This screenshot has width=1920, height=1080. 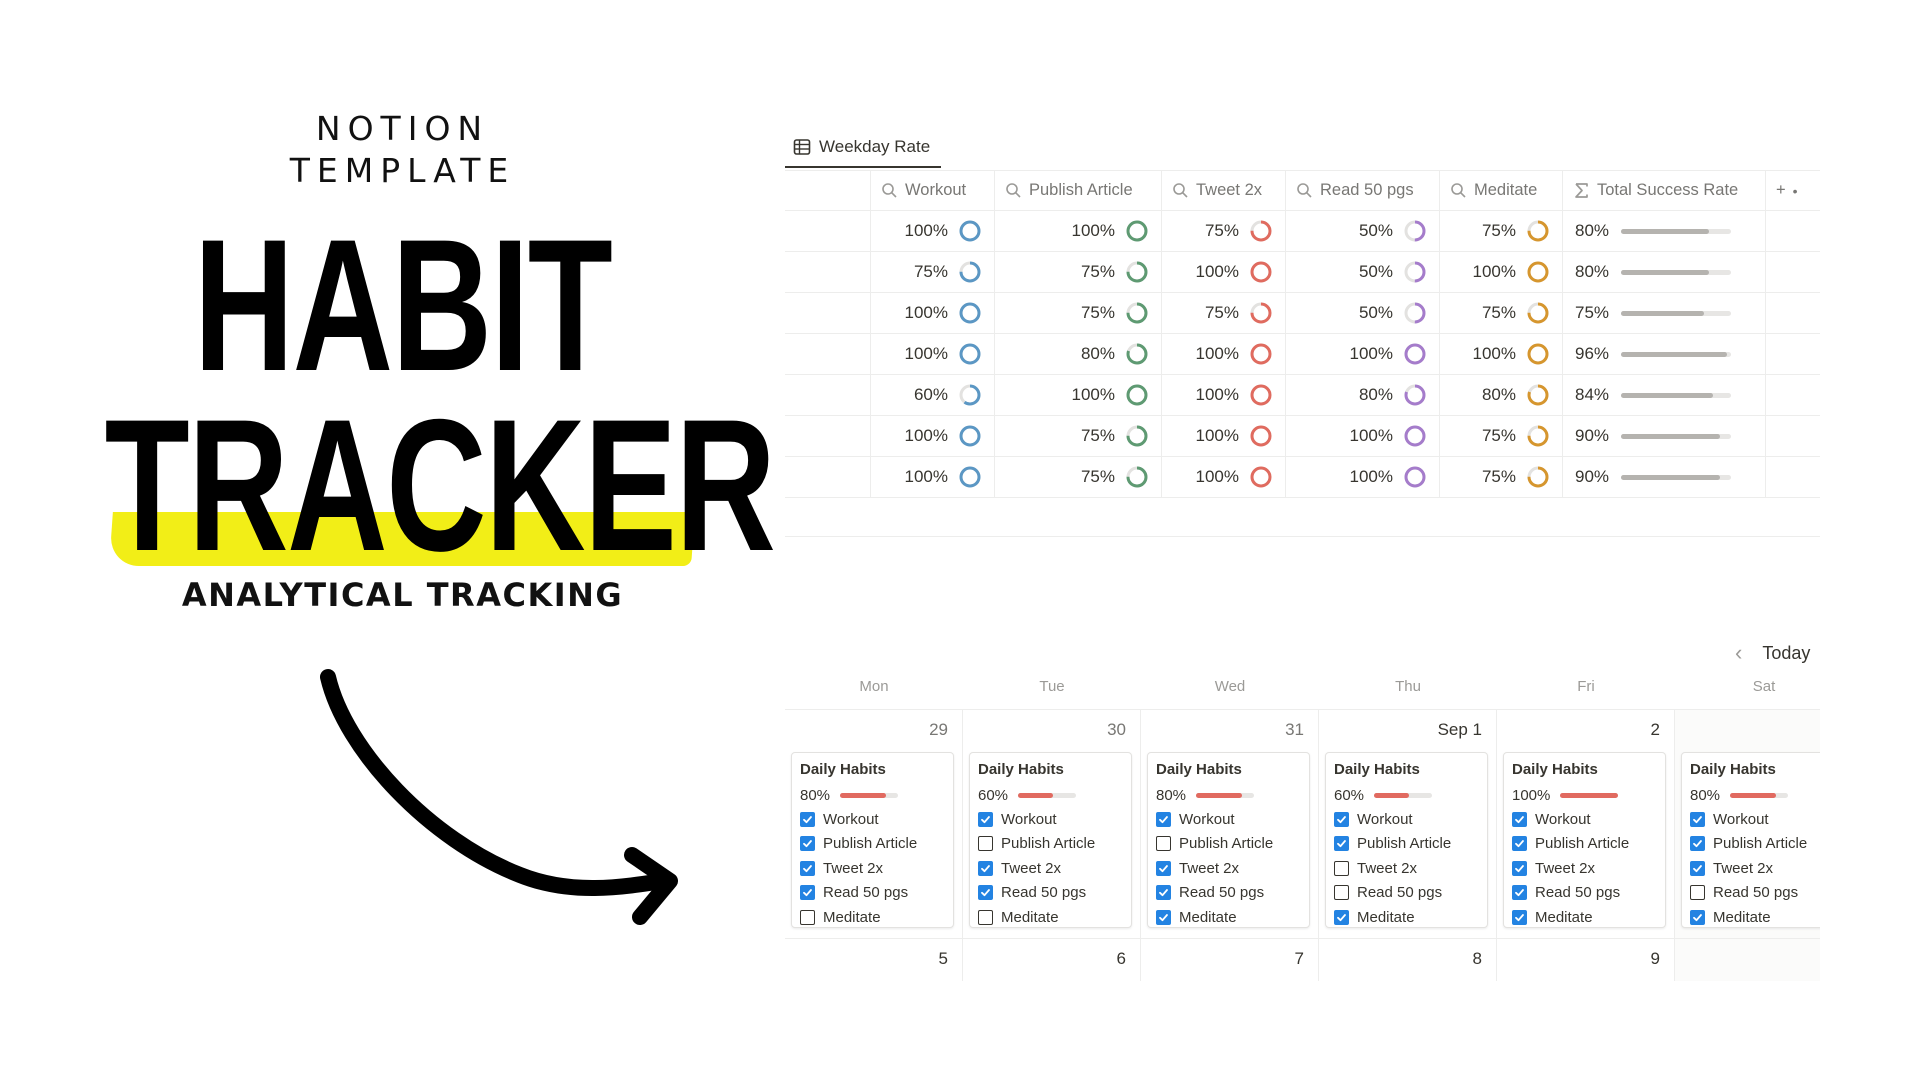 What do you see at coordinates (1664, 354) in the screenshot?
I see `cell-total-success-rate: 96%` at bounding box center [1664, 354].